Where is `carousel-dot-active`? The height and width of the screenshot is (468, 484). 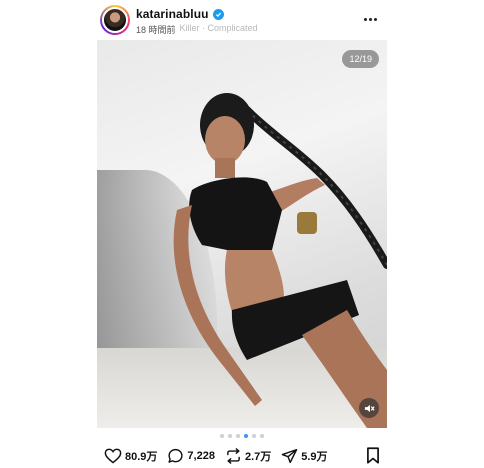 carousel-dot-active is located at coordinates (246, 436).